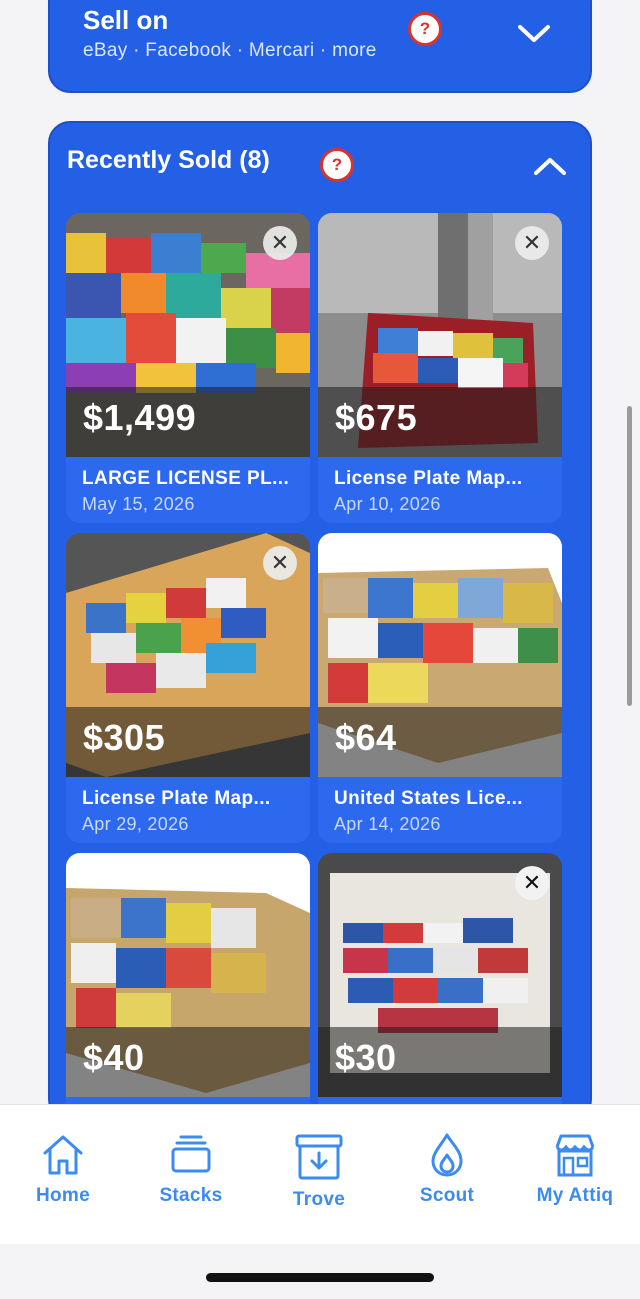 Image resolution: width=640 pixels, height=1299 pixels. Describe the element at coordinates (440, 368) in the screenshot. I see `sold-item-card: $675 ✕ License Plate Map... Apr 10, 2026` at that location.